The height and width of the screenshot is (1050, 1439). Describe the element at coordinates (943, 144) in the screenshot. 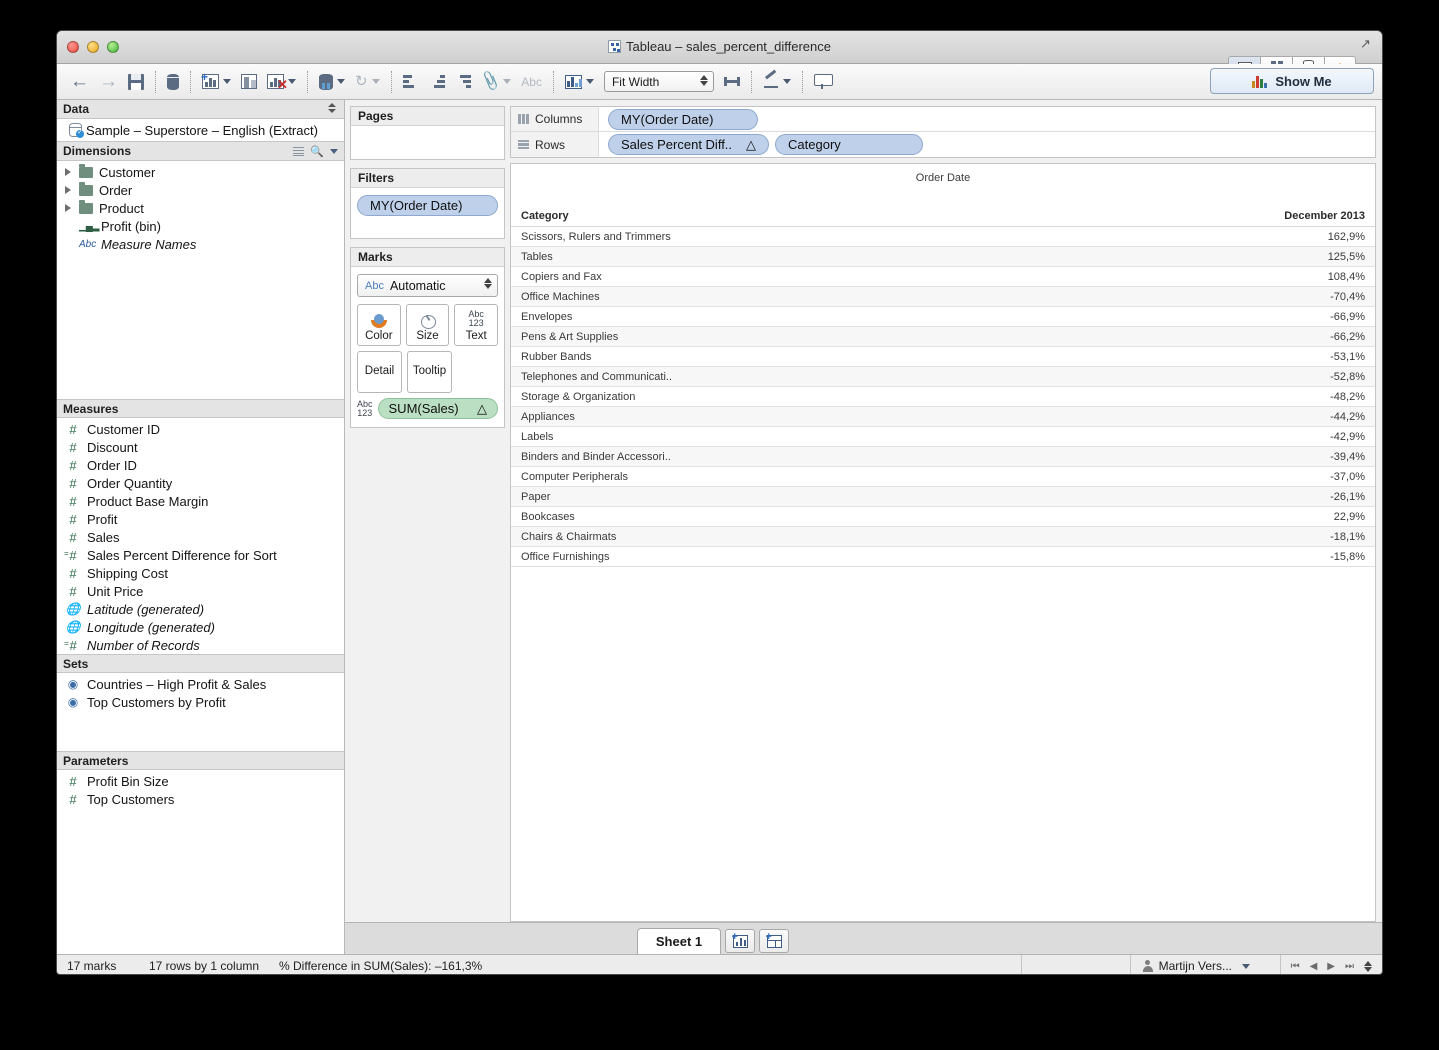

I see `rows-shelf: Rows Sales Percent Diff.. △ Category` at that location.